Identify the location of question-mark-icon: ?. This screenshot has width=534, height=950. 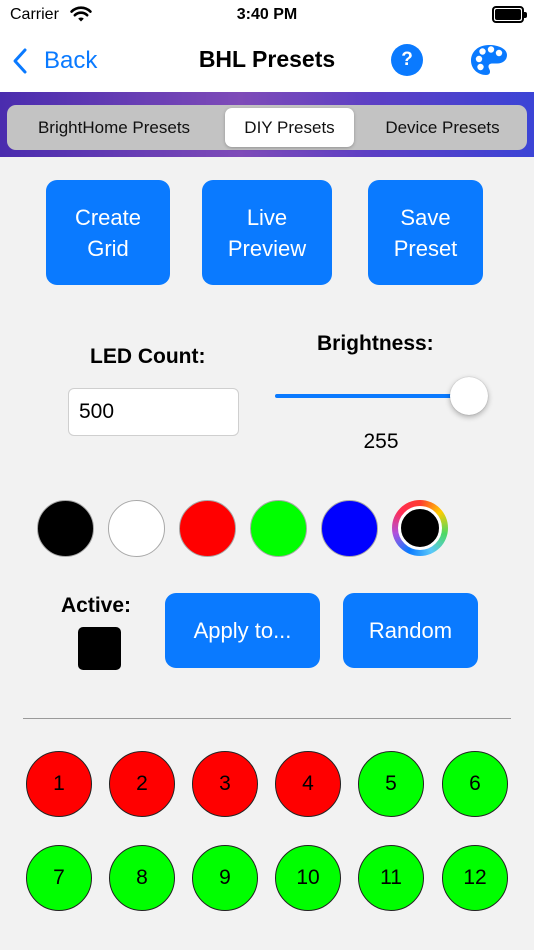
(407, 59).